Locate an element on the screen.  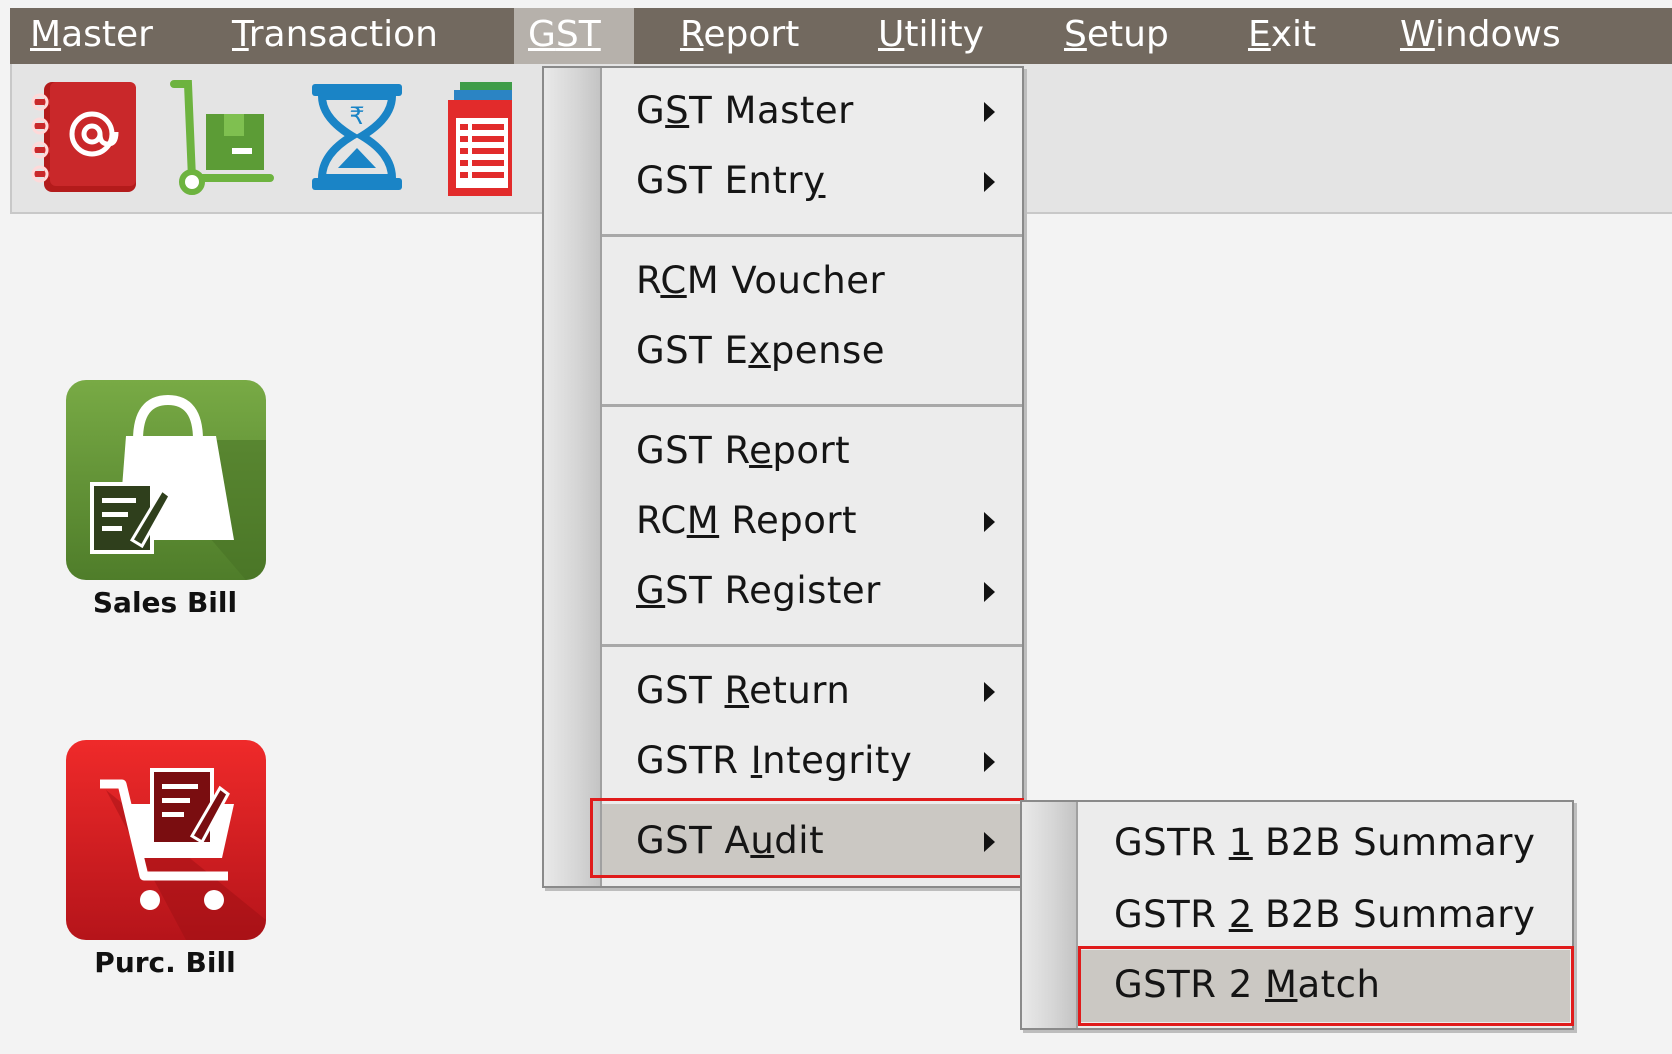
menu-item-gst-register: GST Register is located at coordinates (758, 591).